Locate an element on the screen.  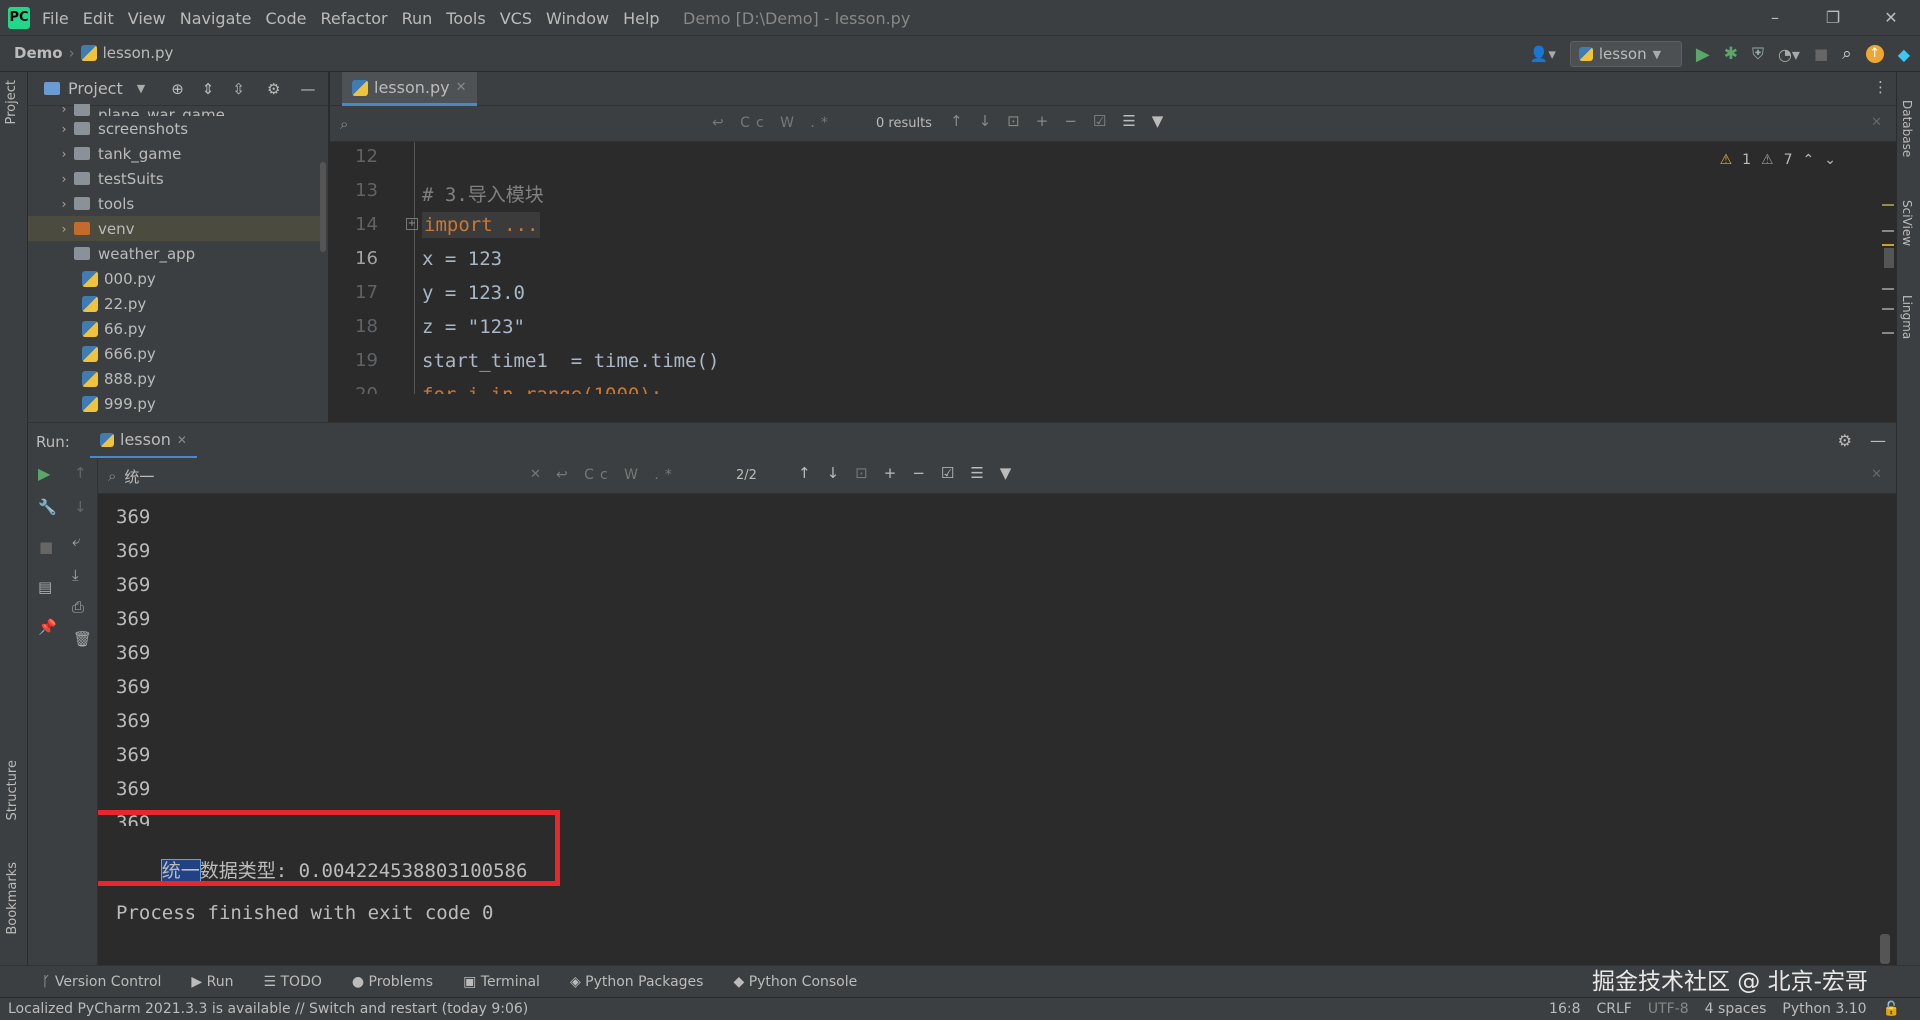
update-icon: ↑ is located at coordinates (1874, 54).